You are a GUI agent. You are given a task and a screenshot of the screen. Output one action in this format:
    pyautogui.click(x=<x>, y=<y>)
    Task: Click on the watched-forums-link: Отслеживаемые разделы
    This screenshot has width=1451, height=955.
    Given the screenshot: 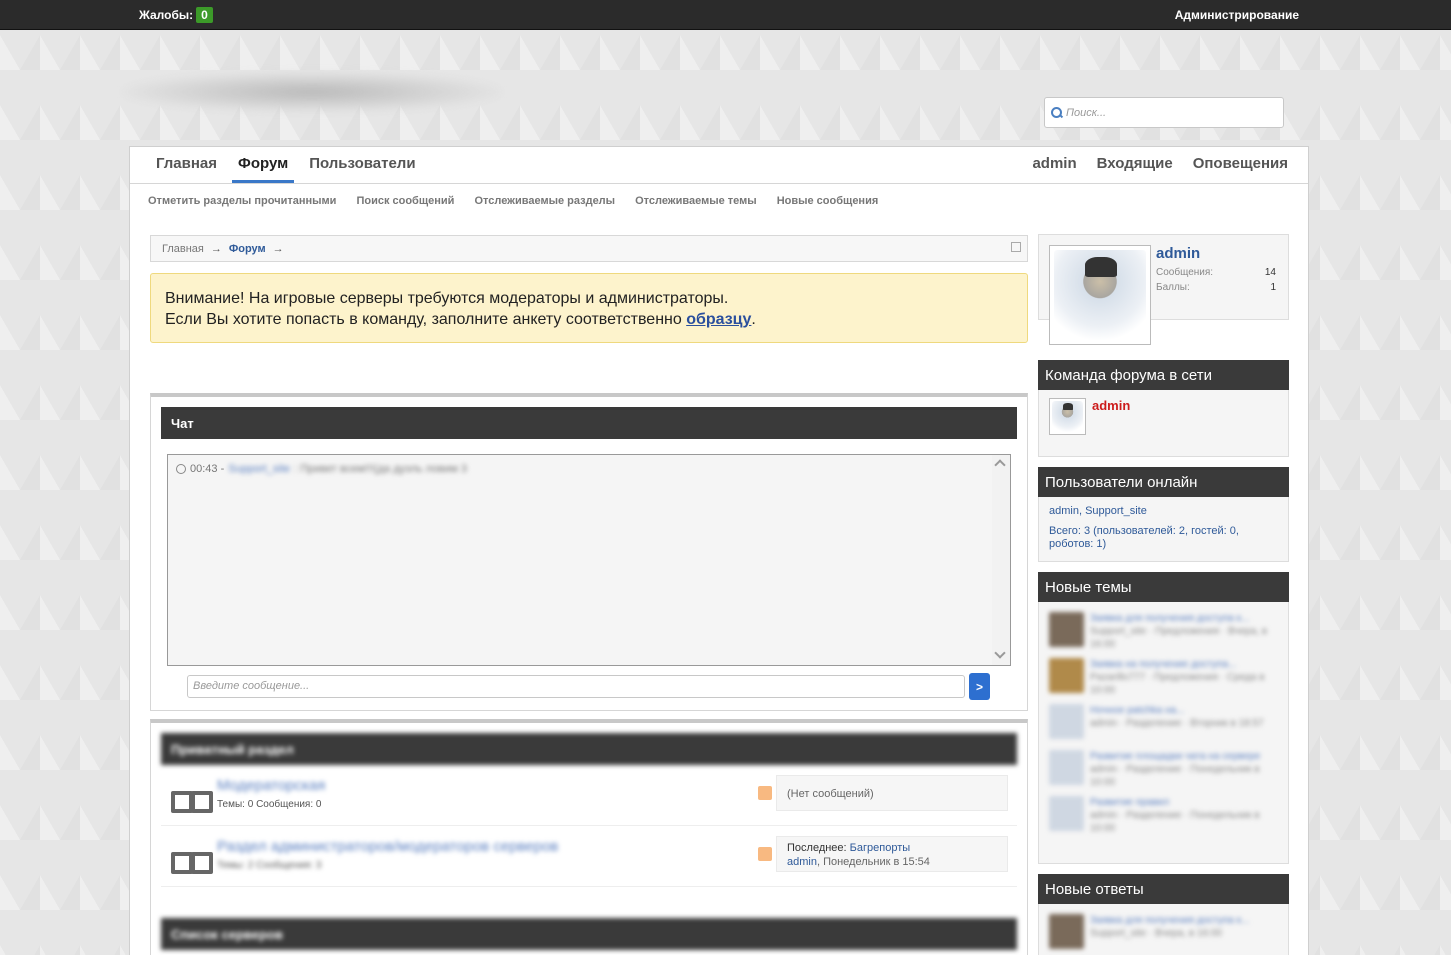 What is the action you would take?
    pyautogui.click(x=544, y=205)
    